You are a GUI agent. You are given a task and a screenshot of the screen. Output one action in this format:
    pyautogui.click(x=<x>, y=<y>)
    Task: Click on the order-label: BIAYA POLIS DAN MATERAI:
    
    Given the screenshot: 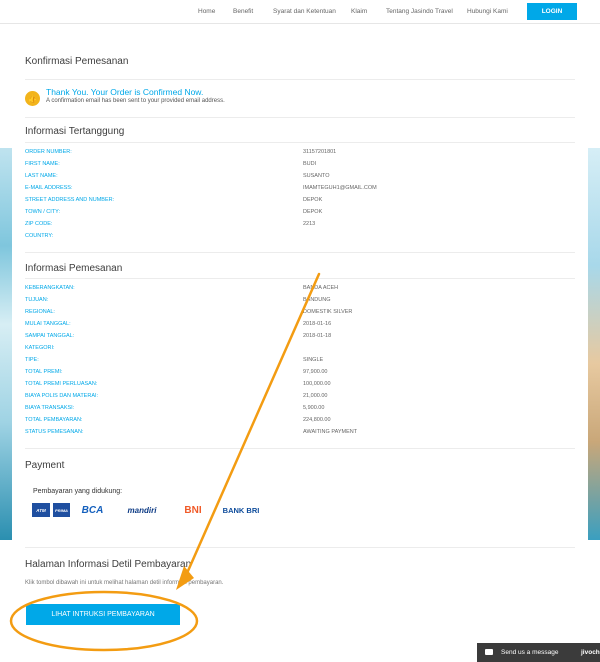 What is the action you would take?
    pyautogui.click(x=62, y=396)
    